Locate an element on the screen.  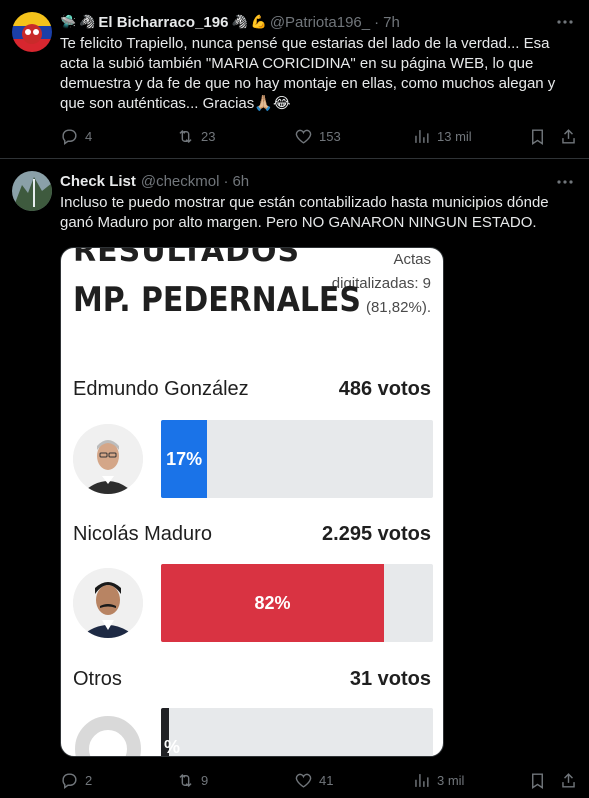
candidate-votes: 2.295 votos is located at coordinates (376, 534).